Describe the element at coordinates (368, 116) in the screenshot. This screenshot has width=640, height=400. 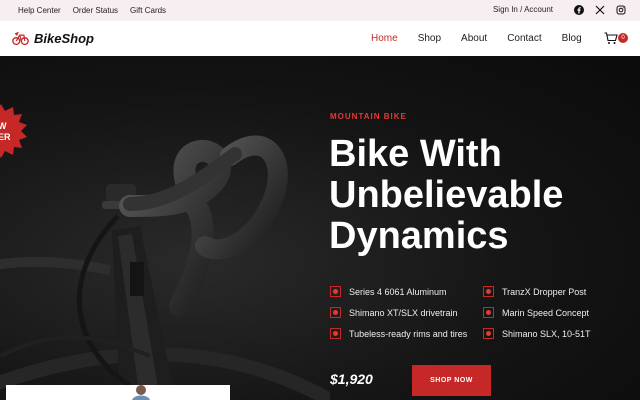
I see `hero-eyebrow: MOUNTAIN BIKE` at that location.